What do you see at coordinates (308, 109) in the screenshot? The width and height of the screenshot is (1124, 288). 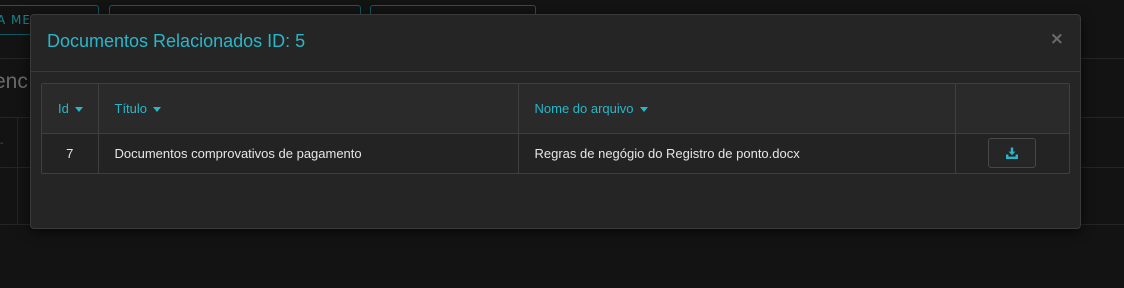 I see `column-header-titulo: Título` at bounding box center [308, 109].